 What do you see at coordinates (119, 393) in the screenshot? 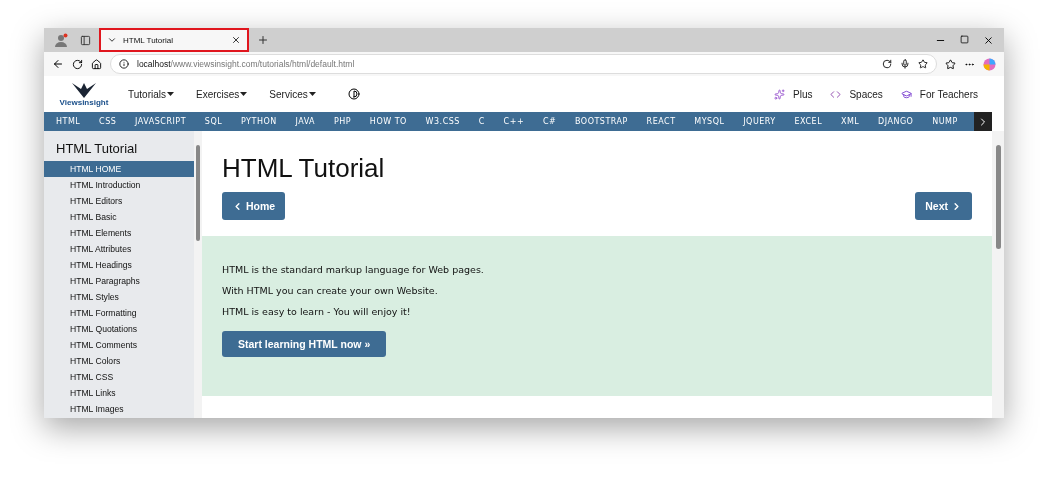
I see `sidebar-item: HTML Links` at bounding box center [119, 393].